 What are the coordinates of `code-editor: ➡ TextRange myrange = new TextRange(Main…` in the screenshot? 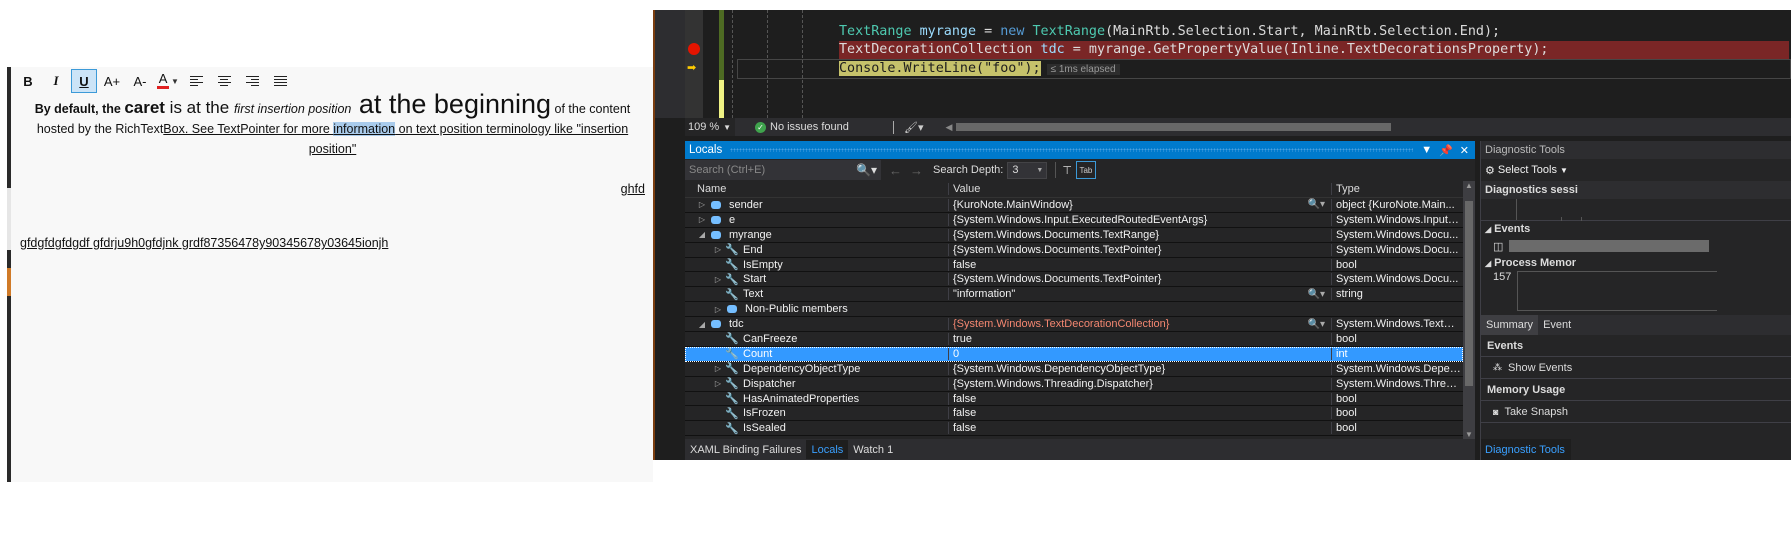 It's located at (1223, 64).